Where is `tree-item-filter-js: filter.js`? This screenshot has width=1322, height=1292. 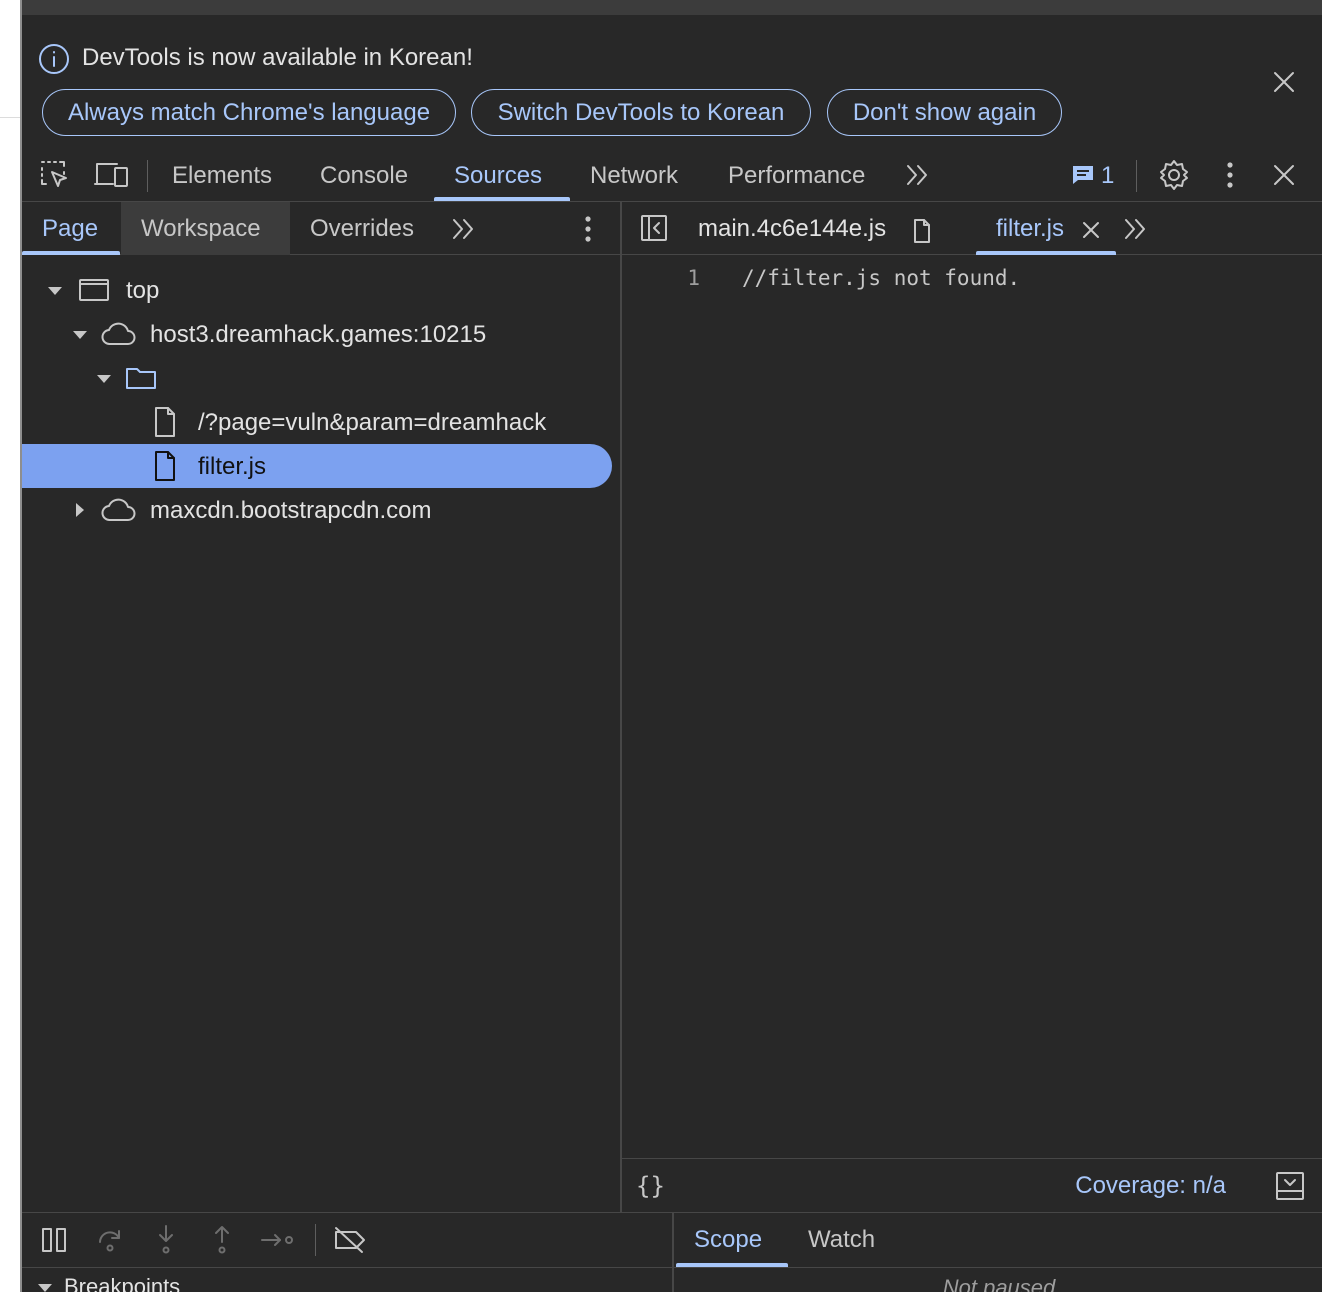
tree-item-filter-js: filter.js is located at coordinates (317, 466).